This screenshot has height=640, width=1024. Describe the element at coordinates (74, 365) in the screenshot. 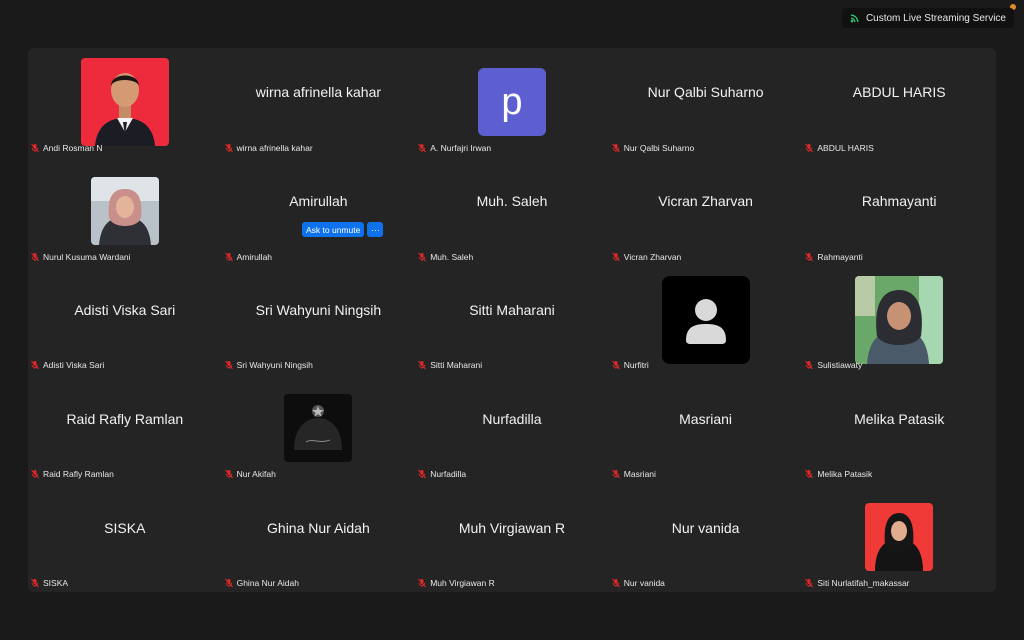

I see `participant-name-label: Adisti Viska Sari` at that location.